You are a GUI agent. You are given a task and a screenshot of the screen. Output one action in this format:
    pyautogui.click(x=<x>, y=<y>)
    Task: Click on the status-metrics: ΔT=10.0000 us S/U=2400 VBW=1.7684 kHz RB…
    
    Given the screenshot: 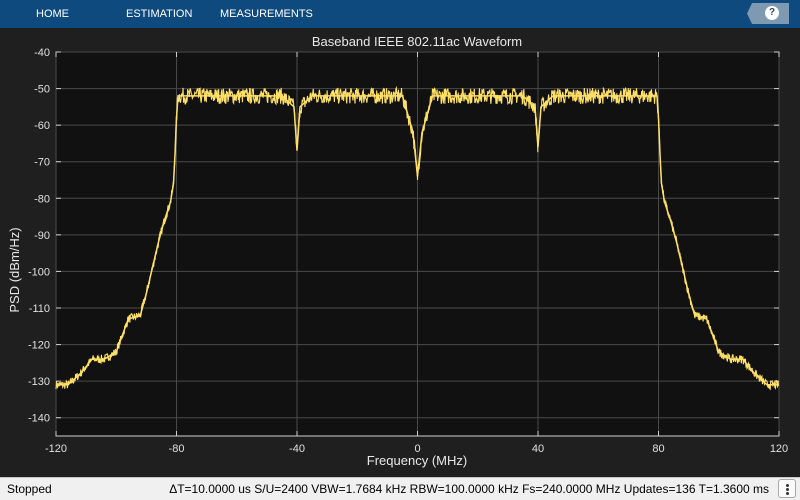 What is the action you would take?
    pyautogui.click(x=469, y=489)
    